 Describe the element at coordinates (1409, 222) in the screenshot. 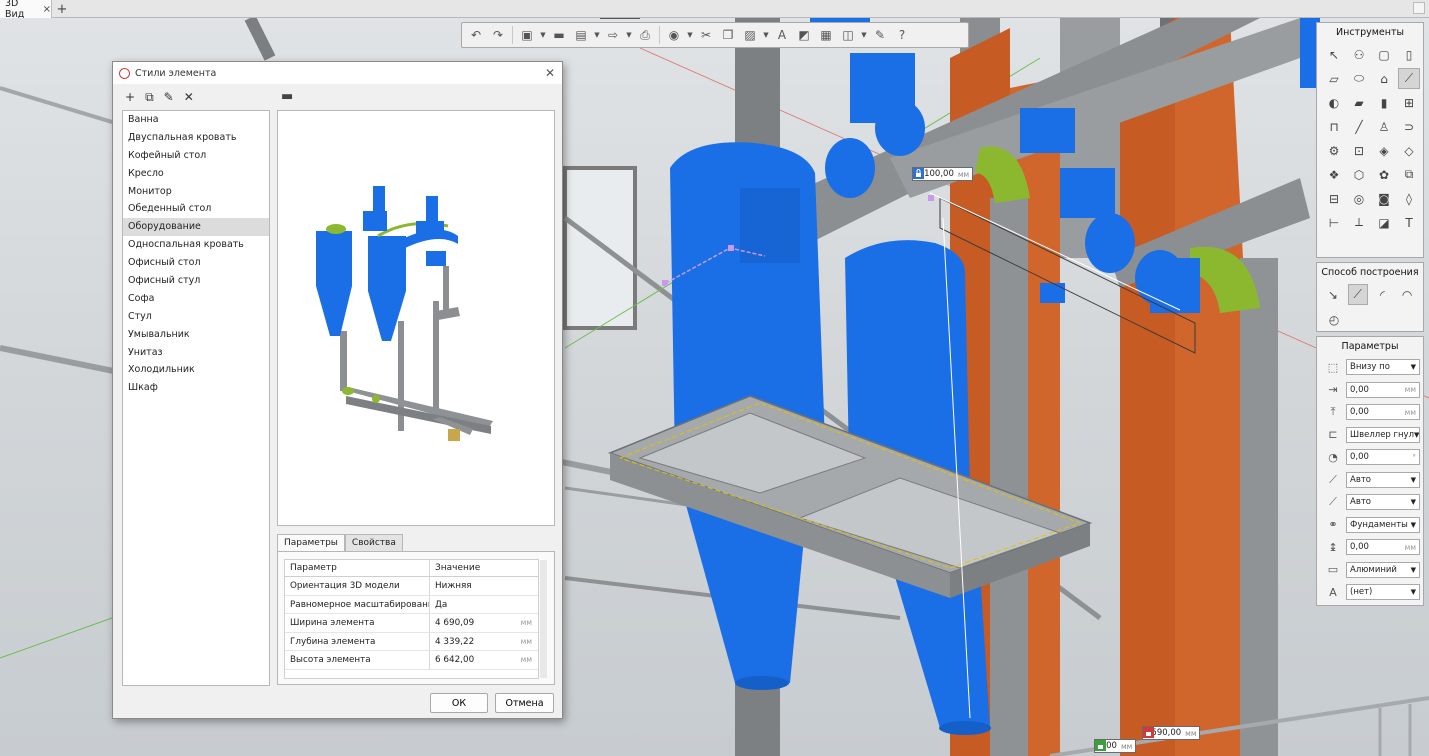

I see `text-icon: T` at that location.